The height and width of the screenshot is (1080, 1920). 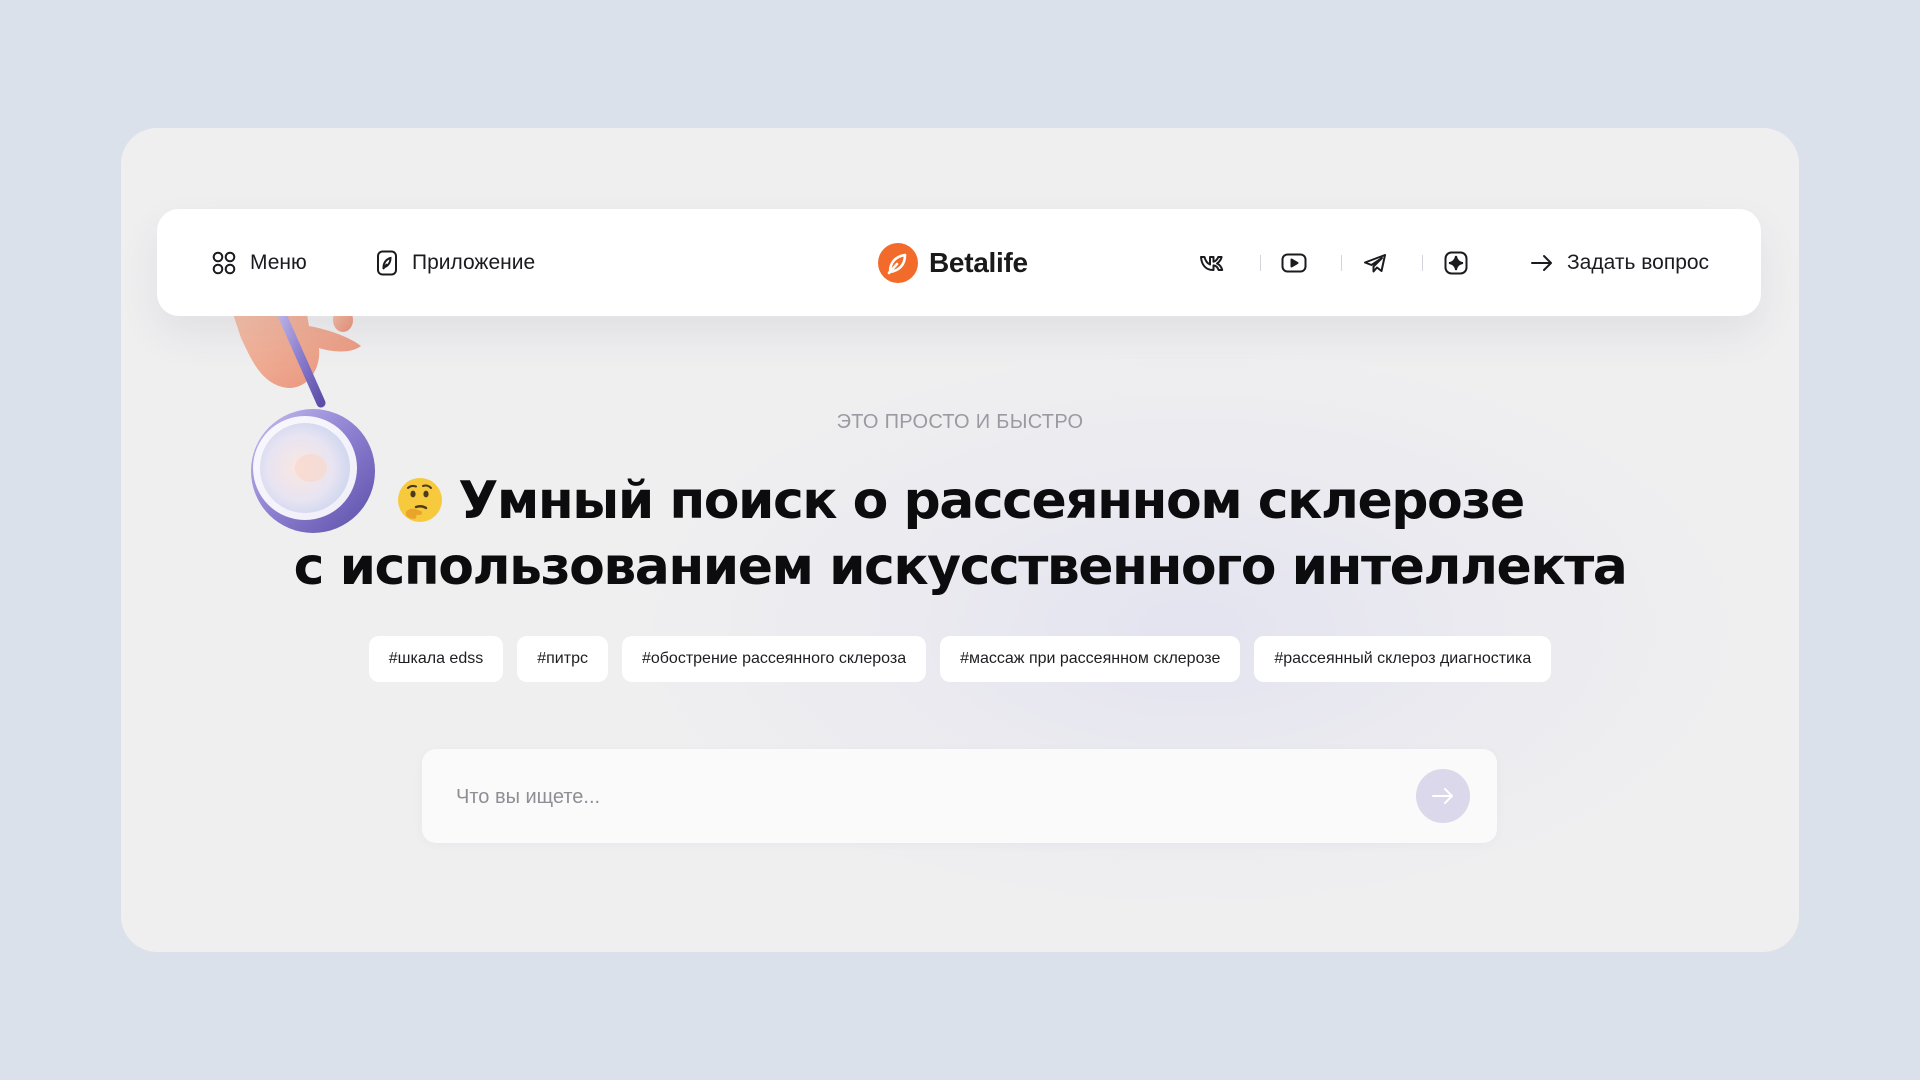 I want to click on tag-chip: #рассеянный склероз диагностика, so click(x=1403, y=659).